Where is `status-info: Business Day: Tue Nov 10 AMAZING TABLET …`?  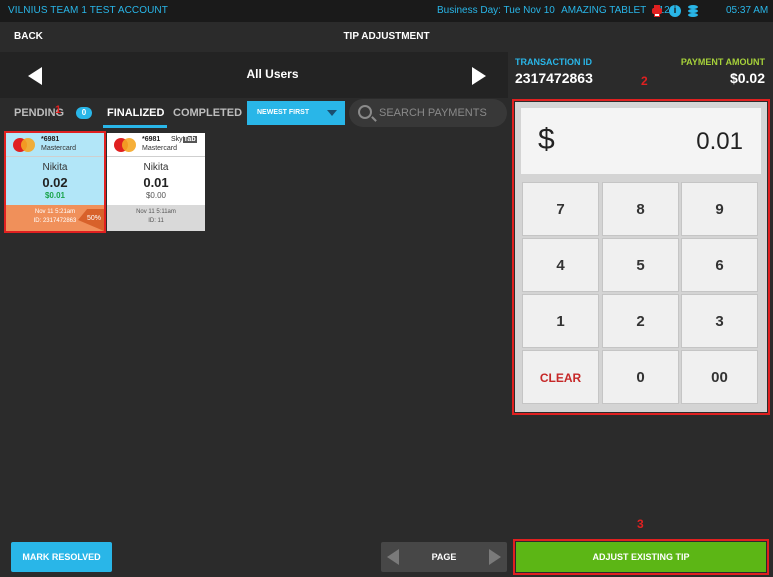 status-info: Business Day: Tue Nov 10 AMAZING TABLET … is located at coordinates (558, 10).